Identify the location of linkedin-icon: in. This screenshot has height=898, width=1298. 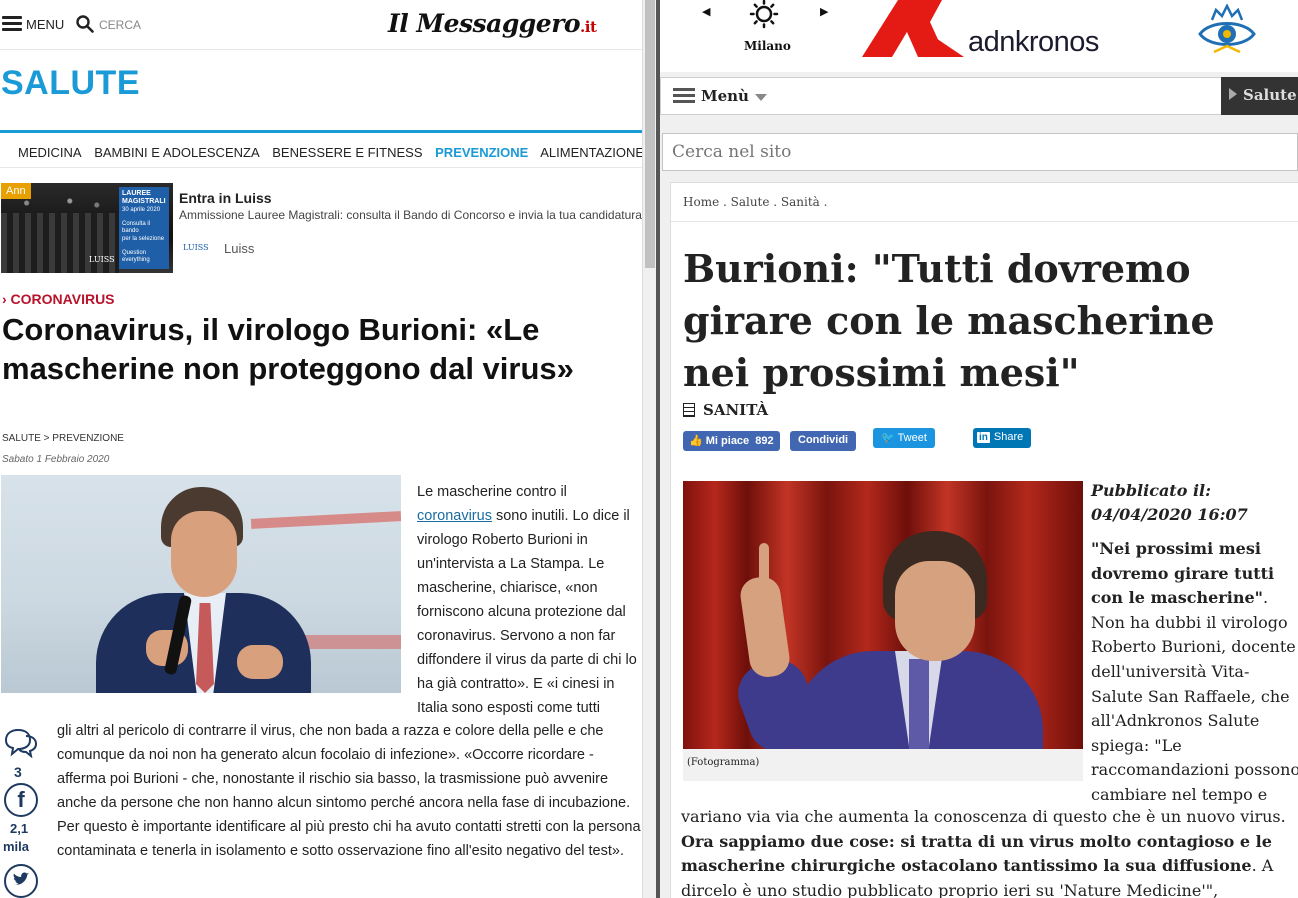
(983, 437).